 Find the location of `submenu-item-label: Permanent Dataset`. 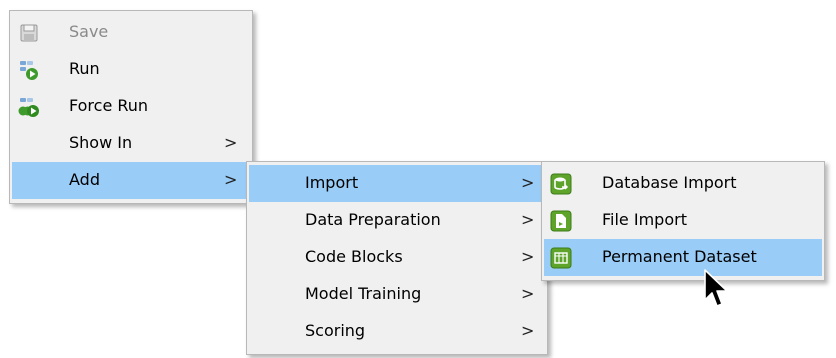

submenu-item-label: Permanent Dataset is located at coordinates (679, 256).